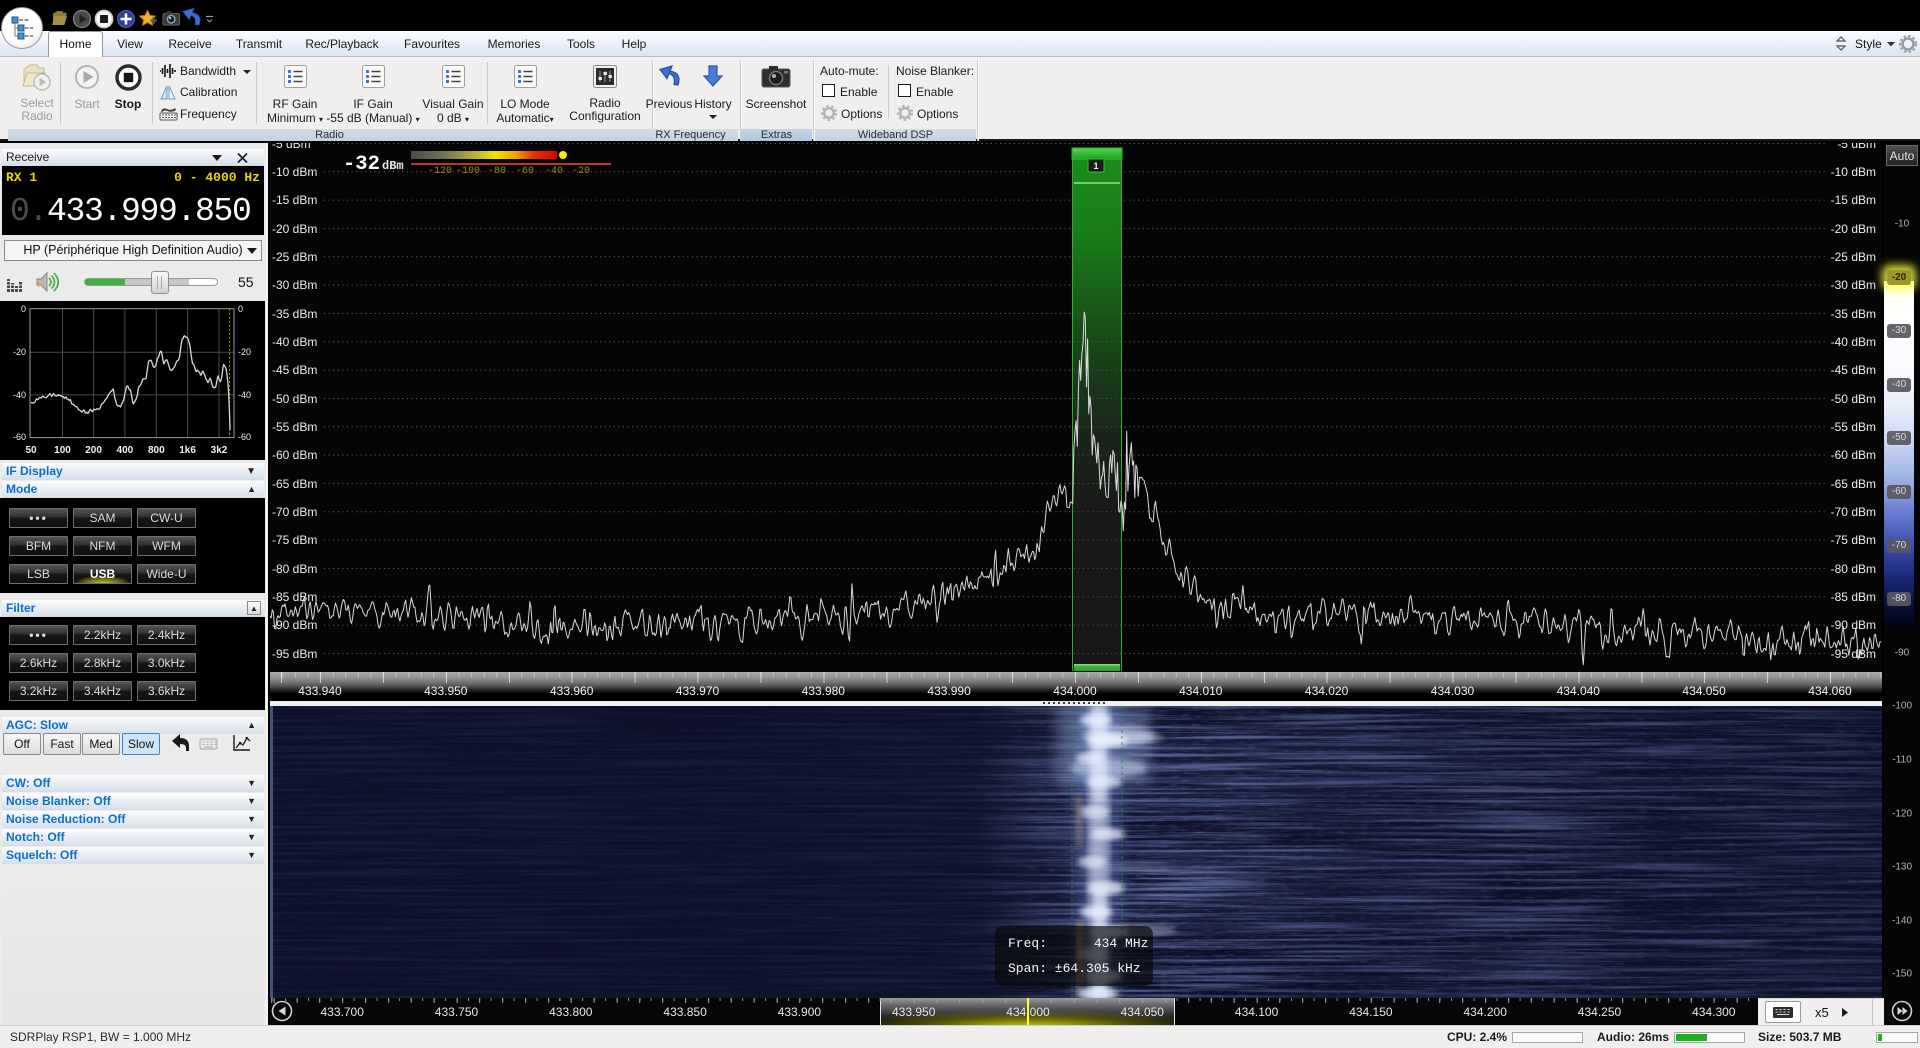  What do you see at coordinates (93, 450) in the screenshot?
I see `svg-text: 200` at bounding box center [93, 450].